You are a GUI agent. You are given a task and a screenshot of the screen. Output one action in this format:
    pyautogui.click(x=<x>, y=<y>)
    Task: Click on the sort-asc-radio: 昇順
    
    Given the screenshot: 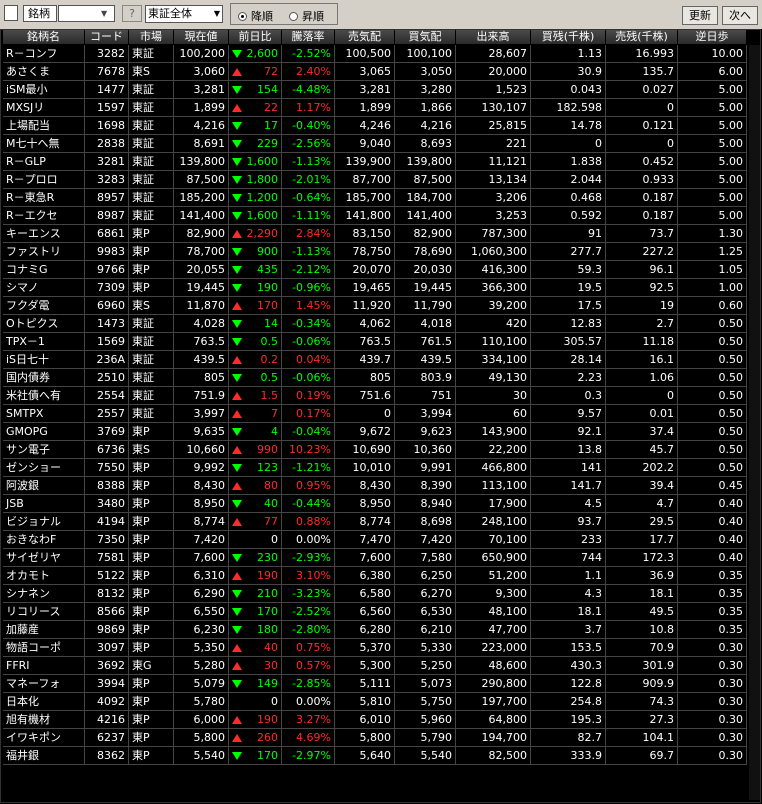 What is the action you would take?
    pyautogui.click(x=306, y=16)
    